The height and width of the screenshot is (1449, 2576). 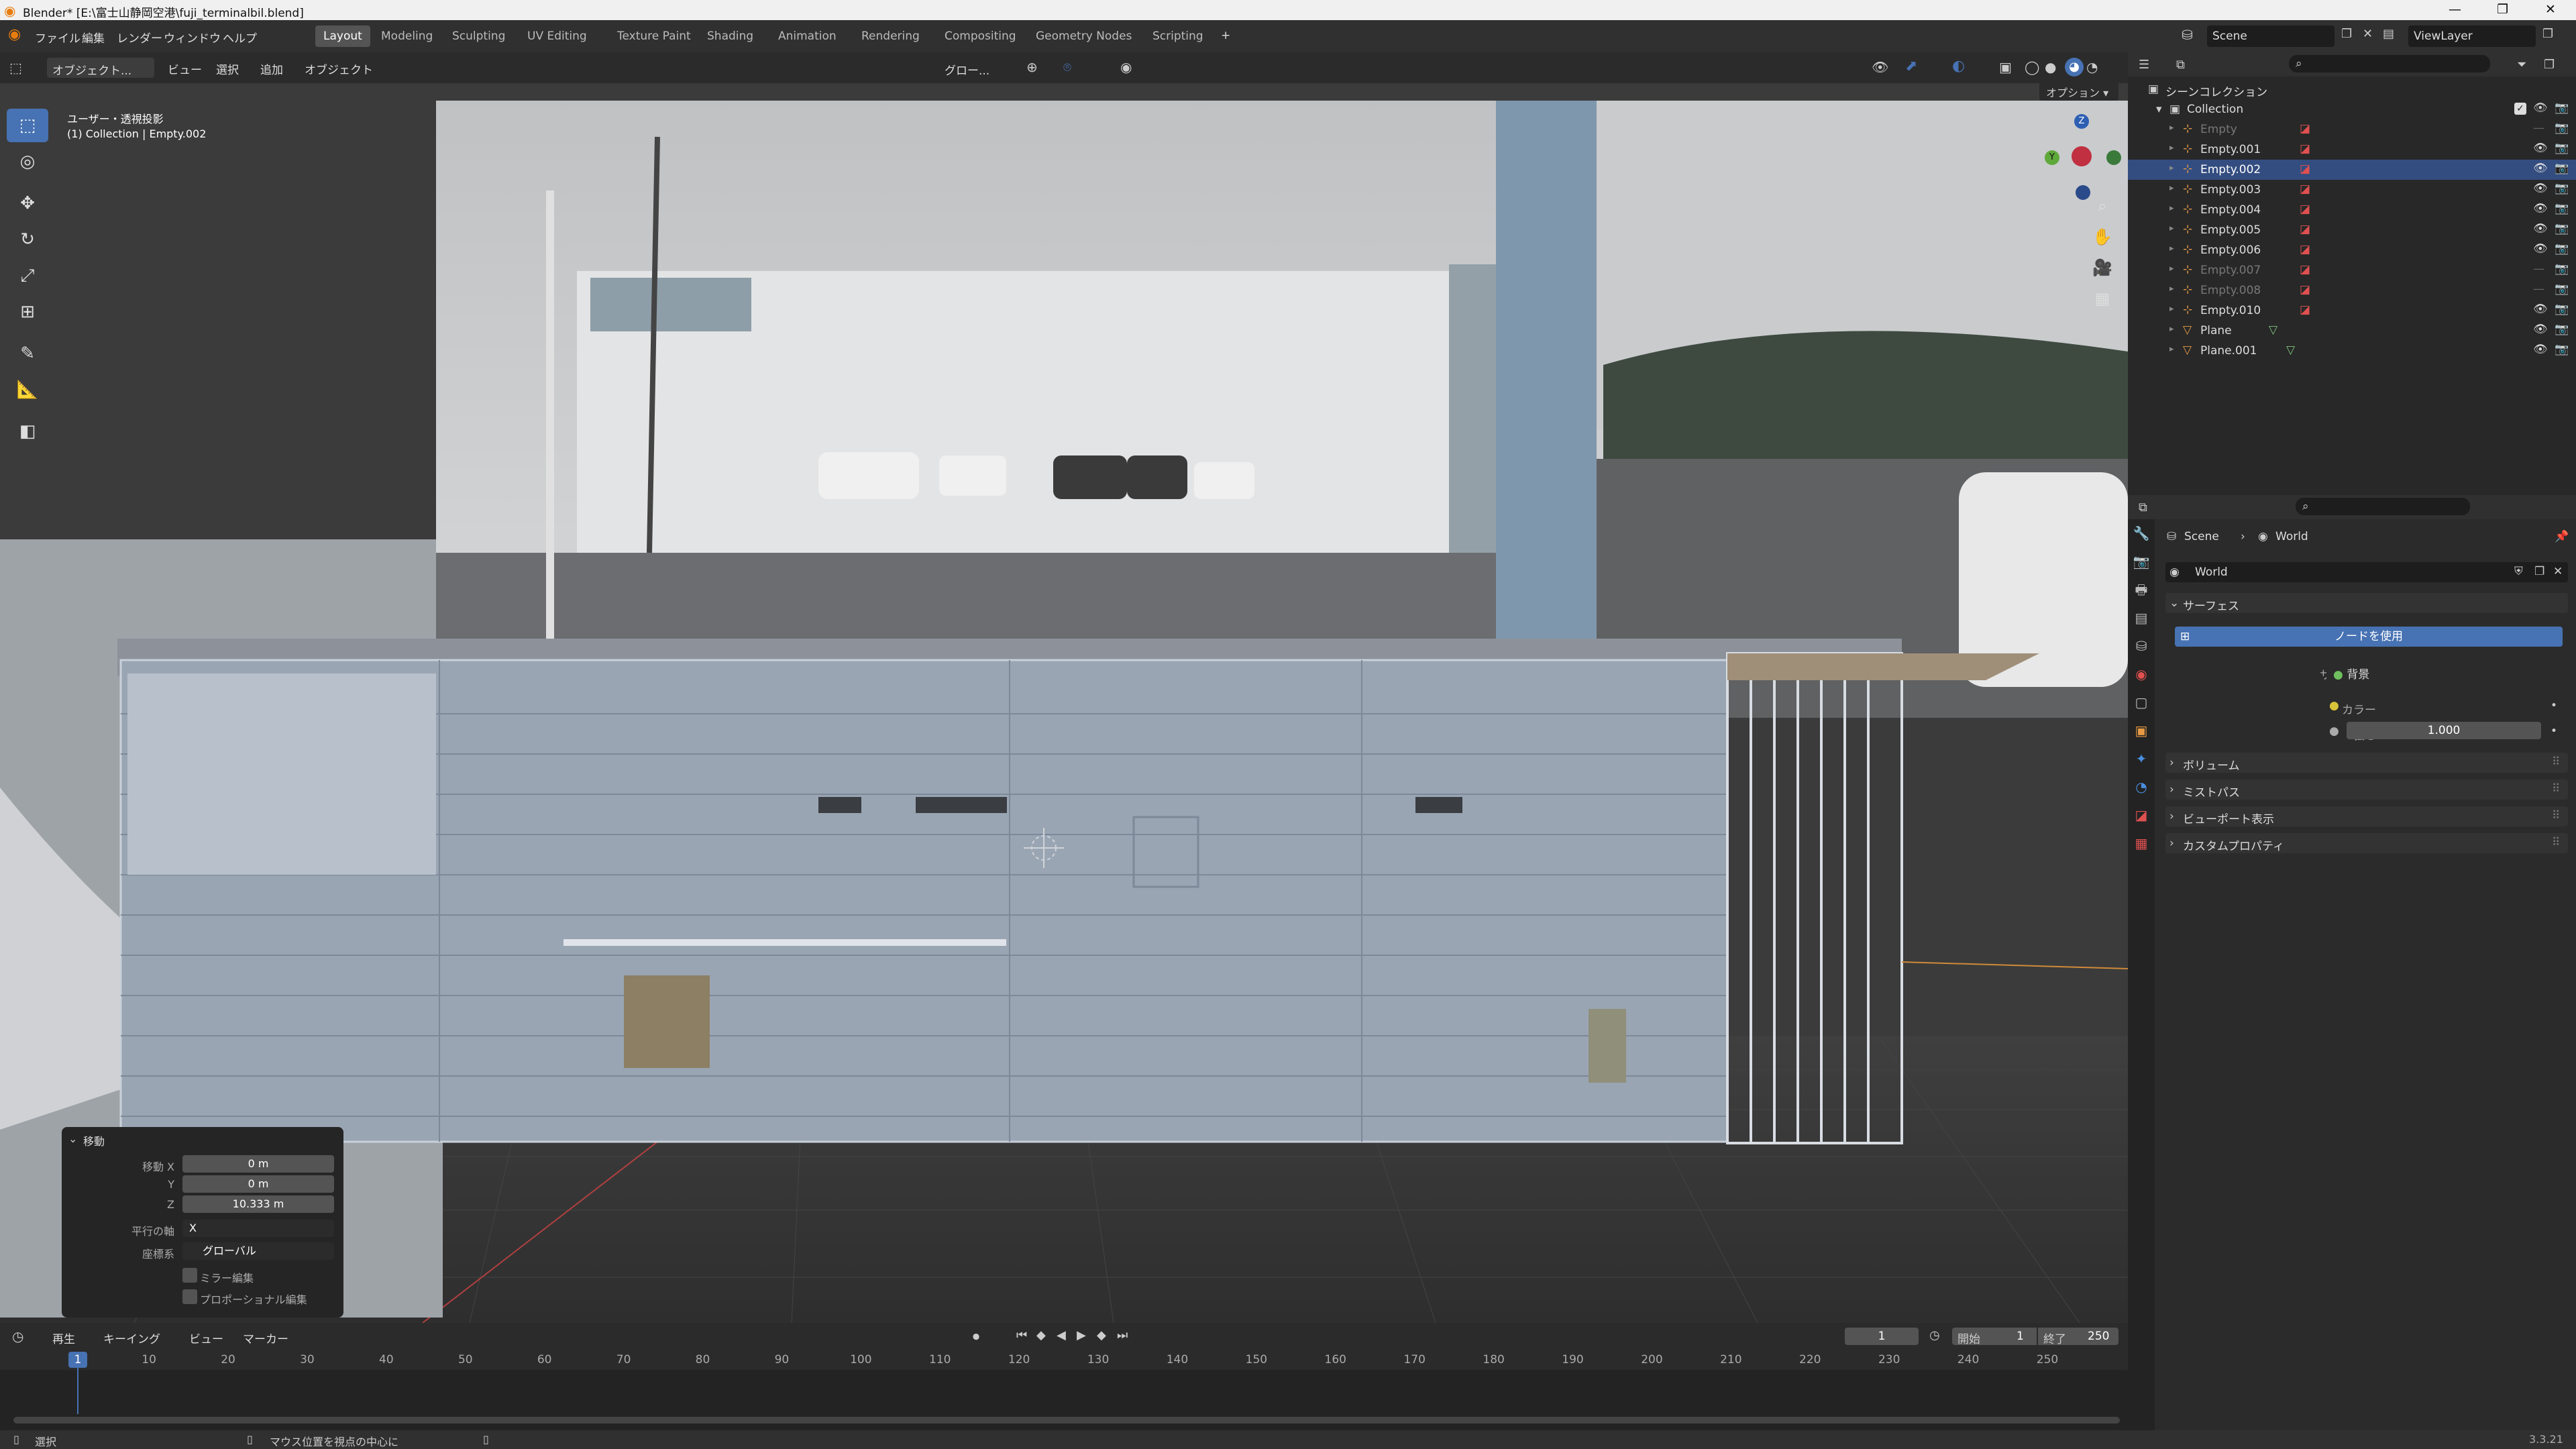 What do you see at coordinates (2556, 762) in the screenshot?
I see `drag-handle-icon: ⠿` at bounding box center [2556, 762].